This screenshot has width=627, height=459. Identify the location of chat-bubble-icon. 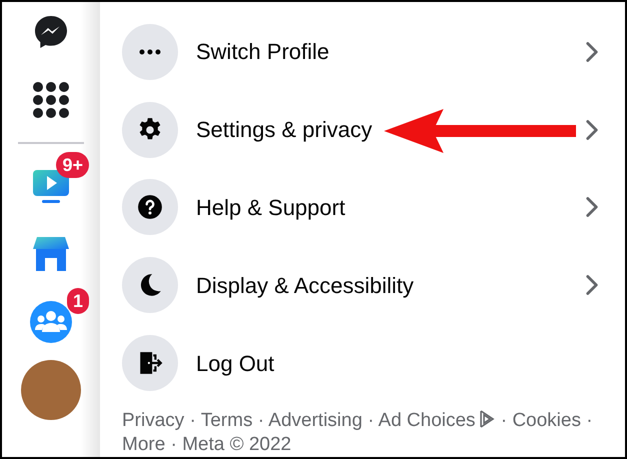
(51, 32).